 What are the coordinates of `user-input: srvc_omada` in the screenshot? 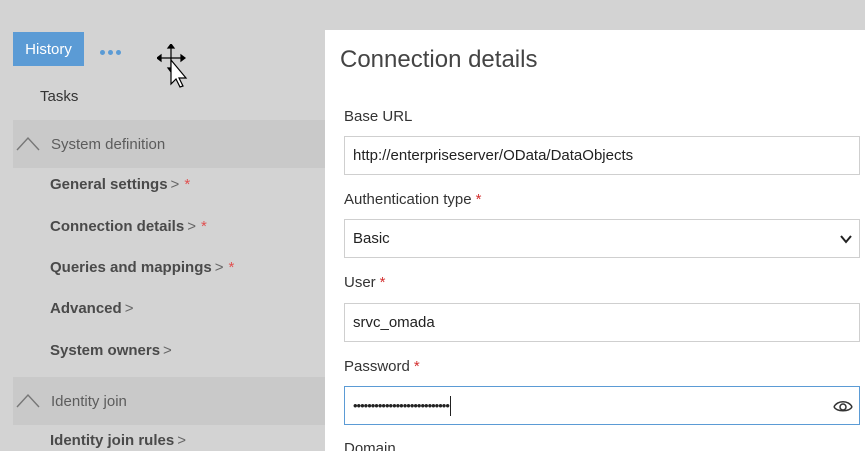 It's located at (602, 322).